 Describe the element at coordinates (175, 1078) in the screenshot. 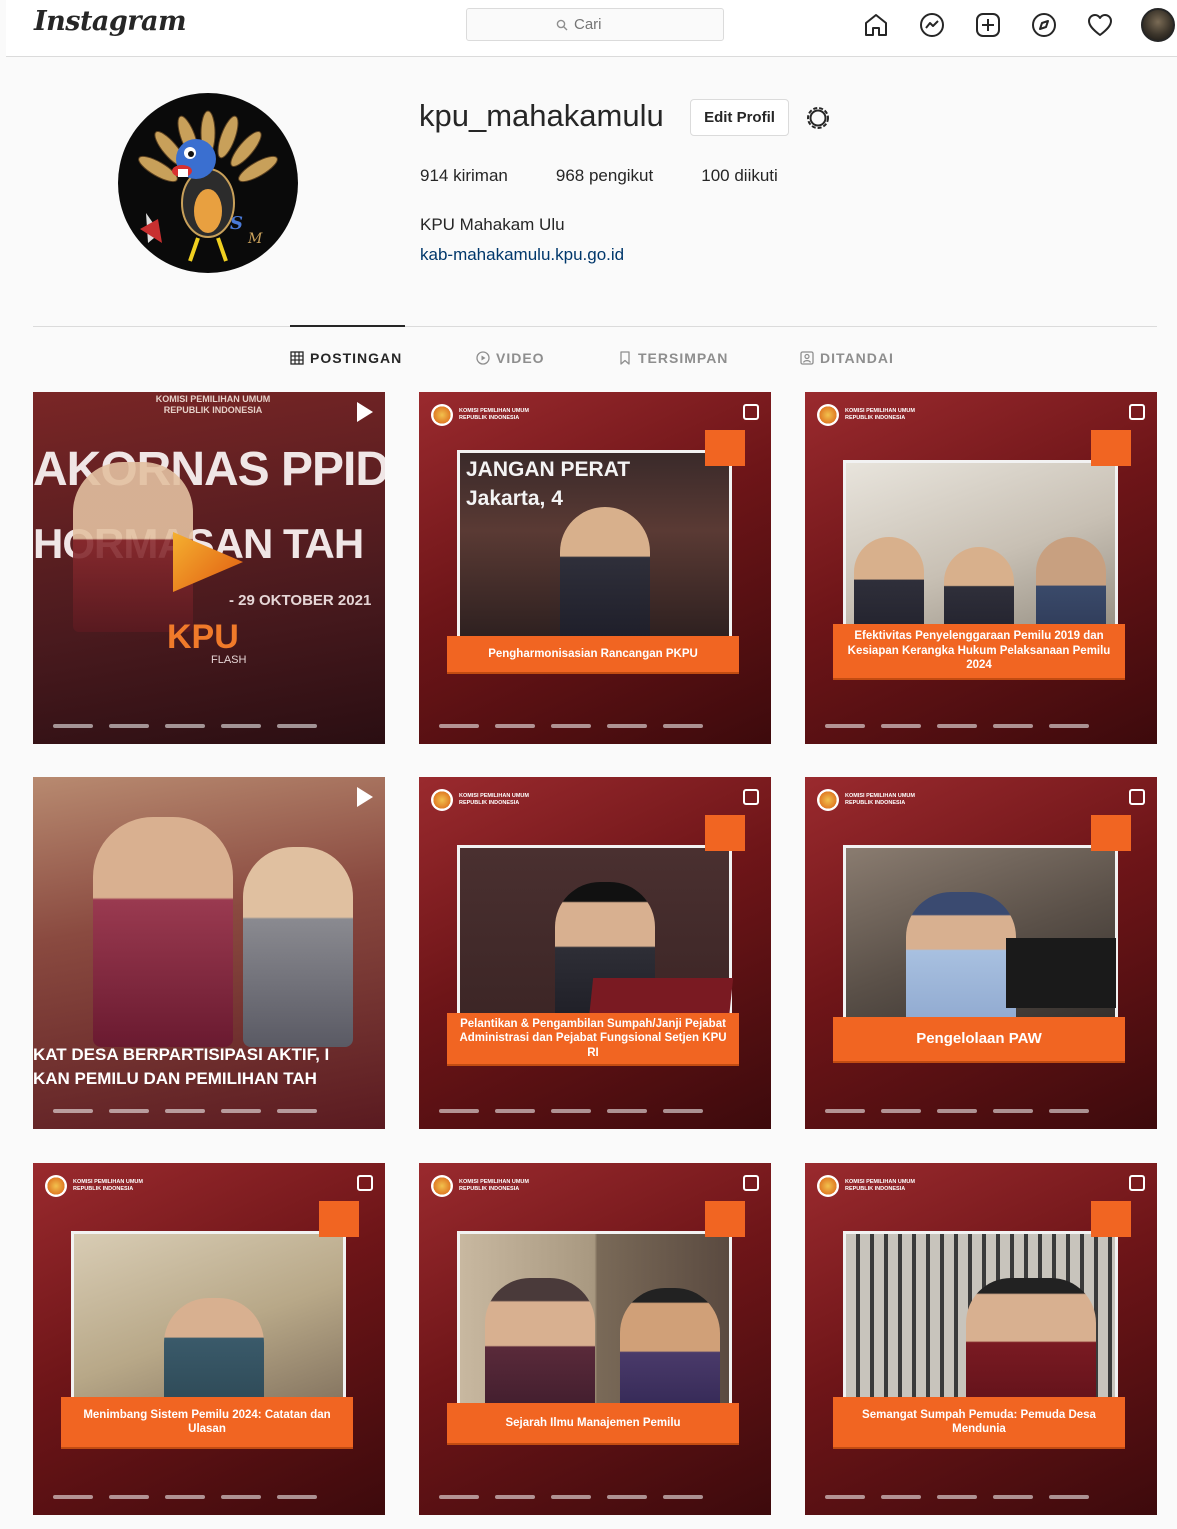

I see `post-title-line2: KAN PEMILU DAN PEMILIHAN TAH` at that location.